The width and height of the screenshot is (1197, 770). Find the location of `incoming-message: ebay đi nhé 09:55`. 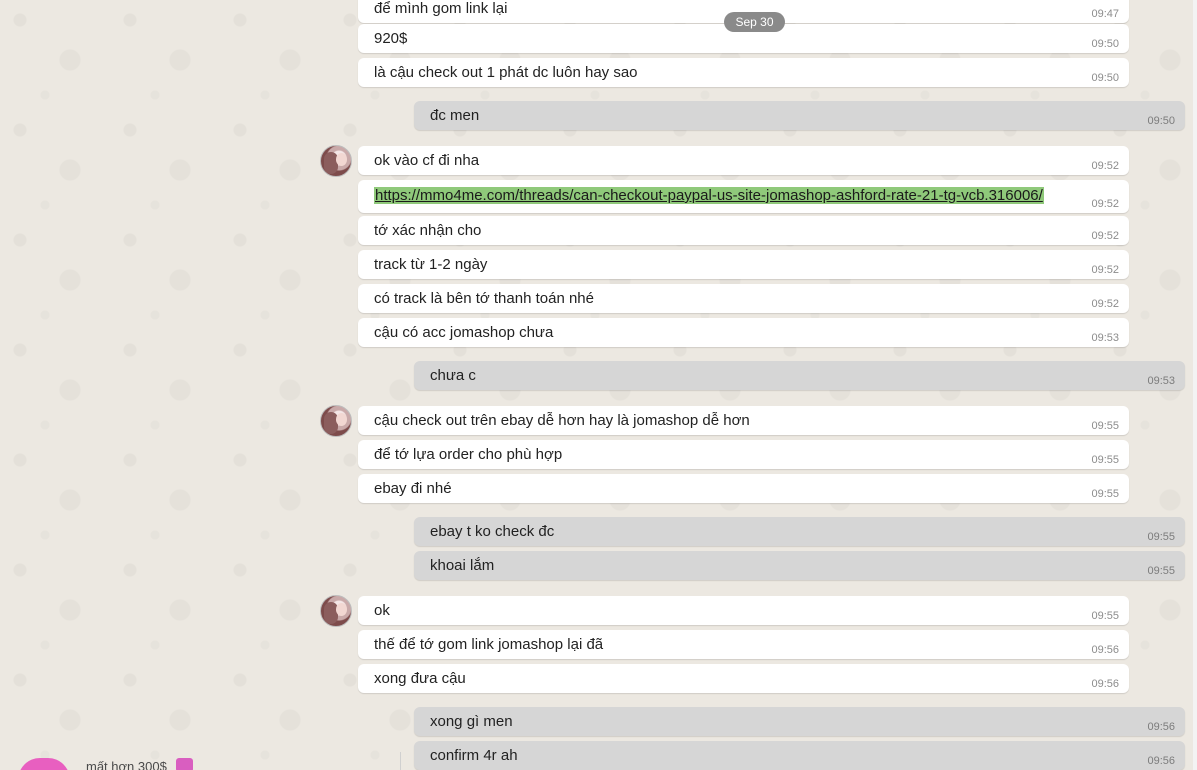

incoming-message: ebay đi nhé 09:55 is located at coordinates (743, 488).